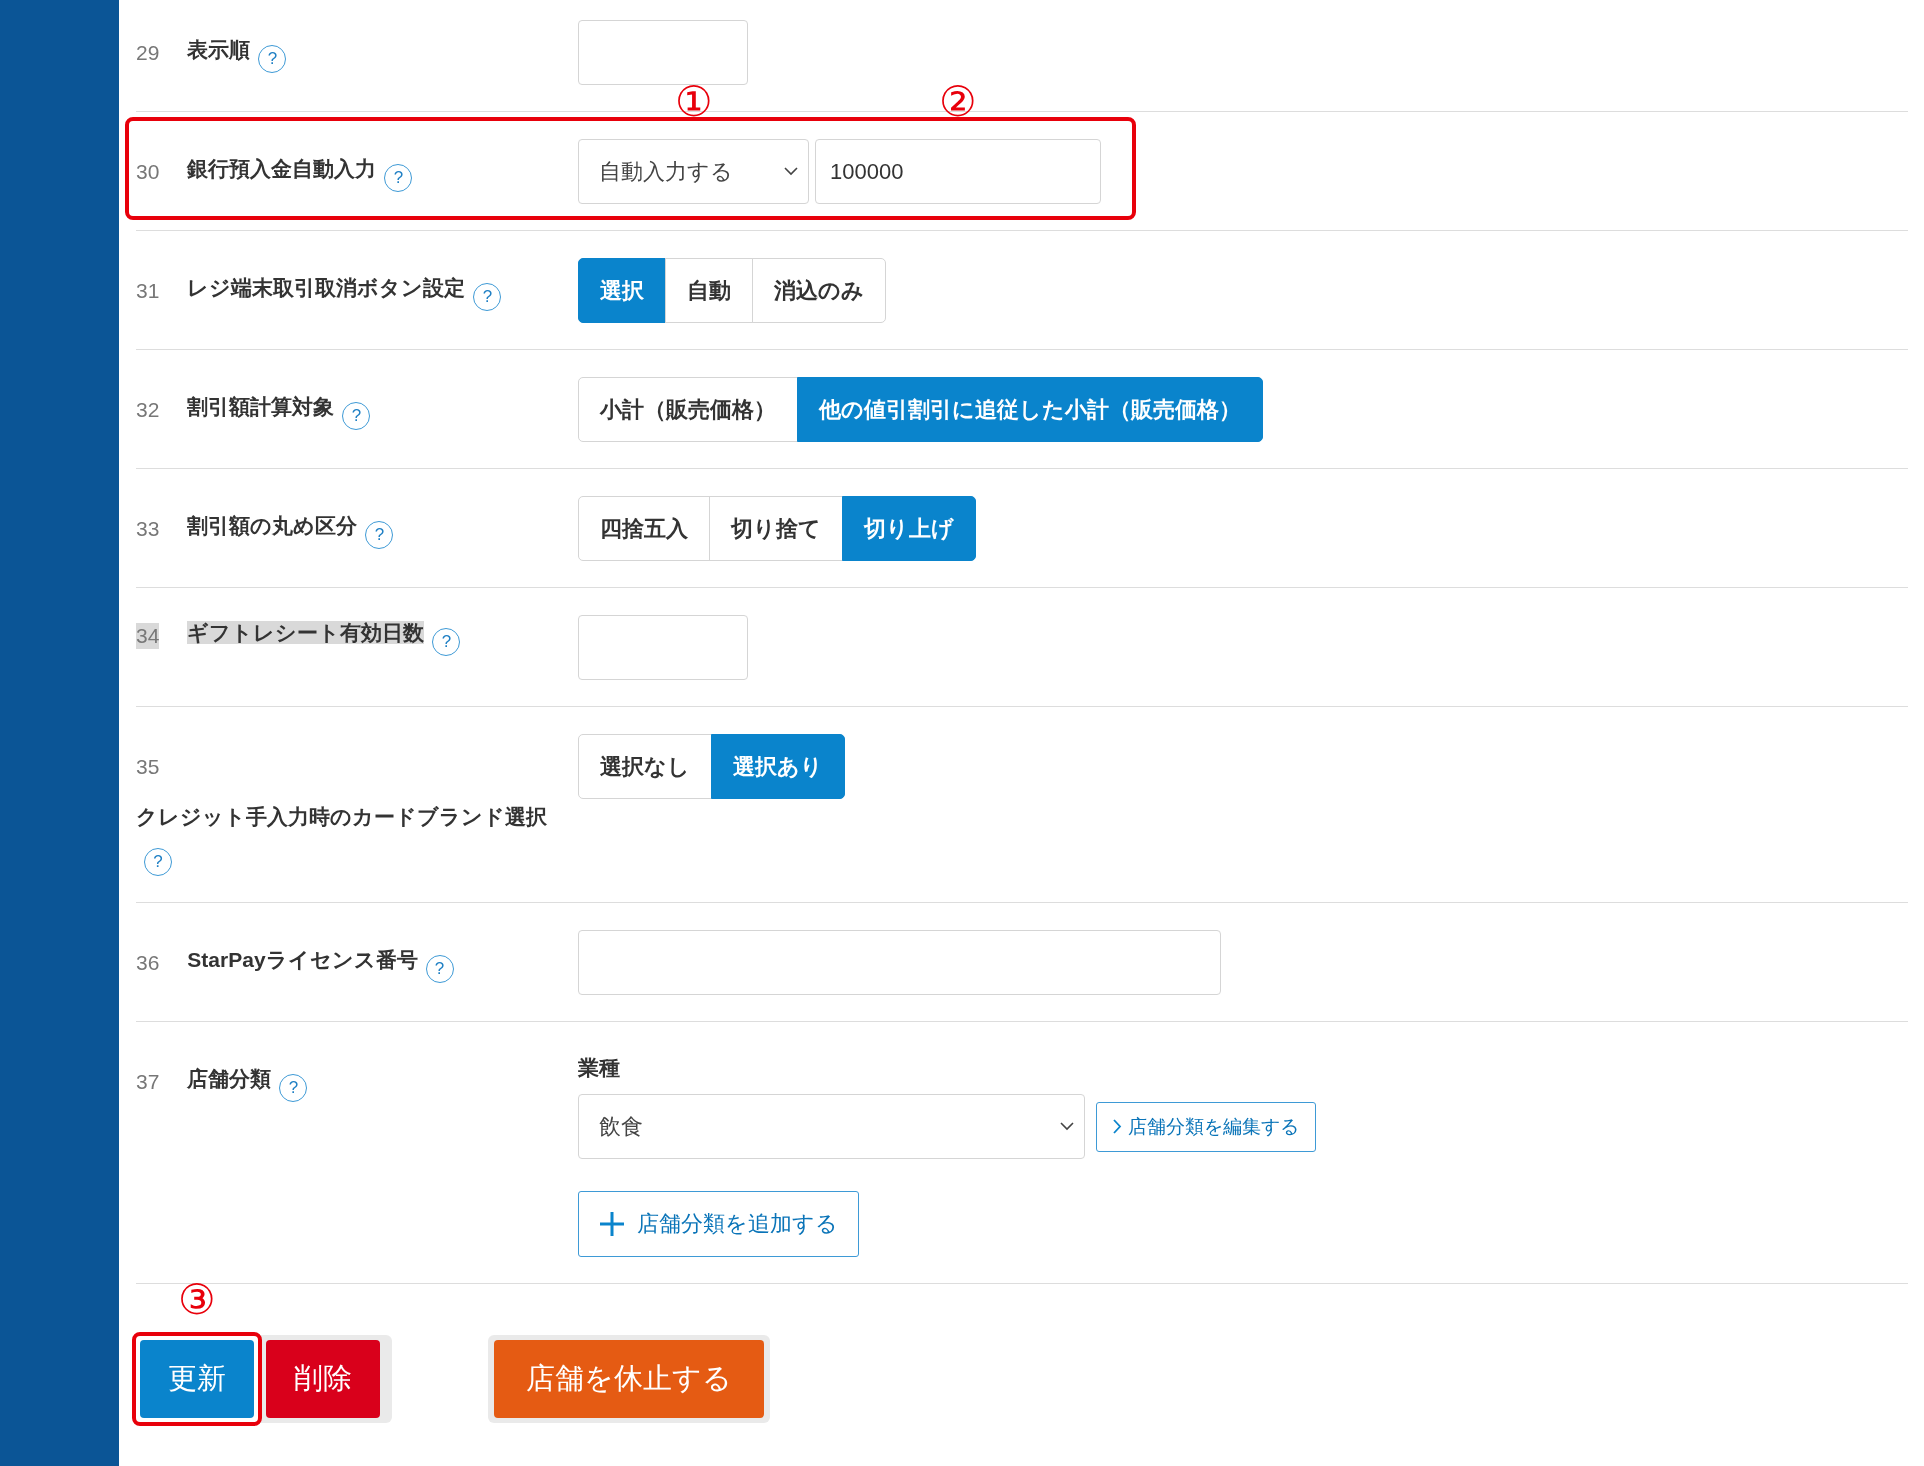  What do you see at coordinates (341, 816) in the screenshot?
I see `setting-label: クレジット手入力時のカードブランド選択` at bounding box center [341, 816].